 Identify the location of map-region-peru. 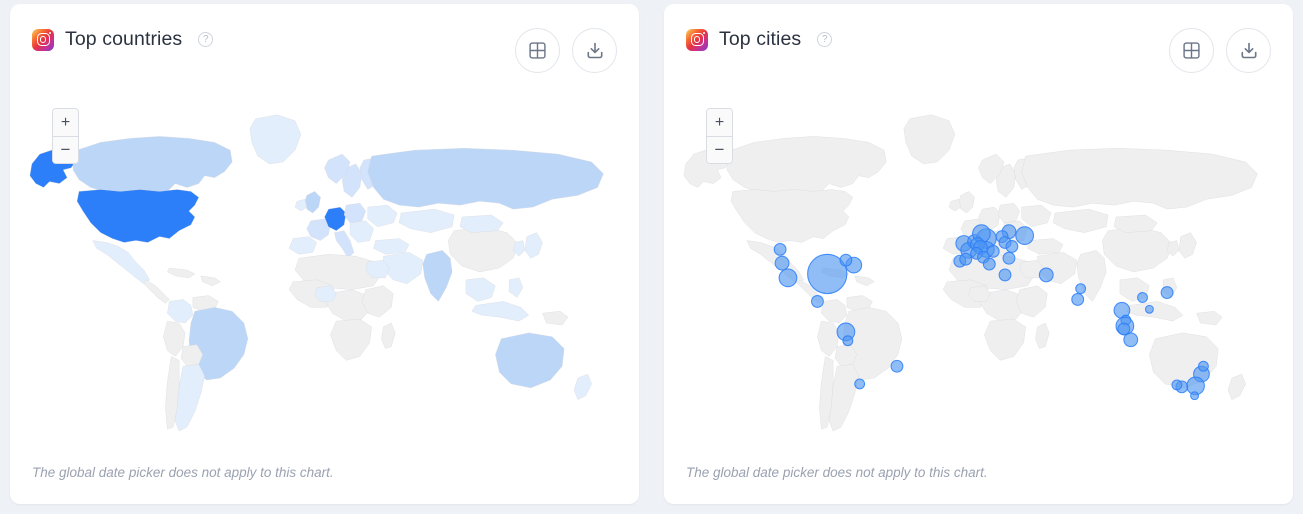
(174, 338).